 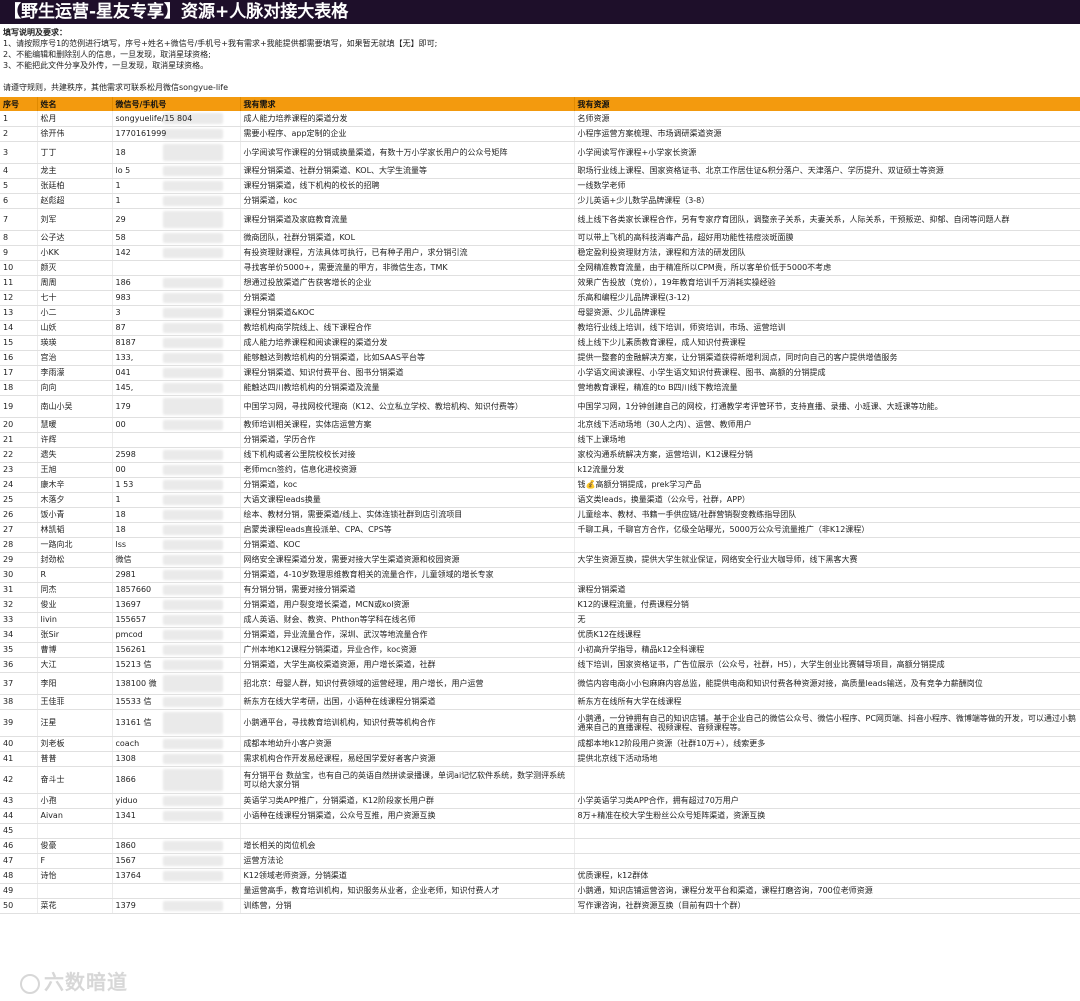 What do you see at coordinates (19, 891) in the screenshot?
I see `cell-no: 49` at bounding box center [19, 891].